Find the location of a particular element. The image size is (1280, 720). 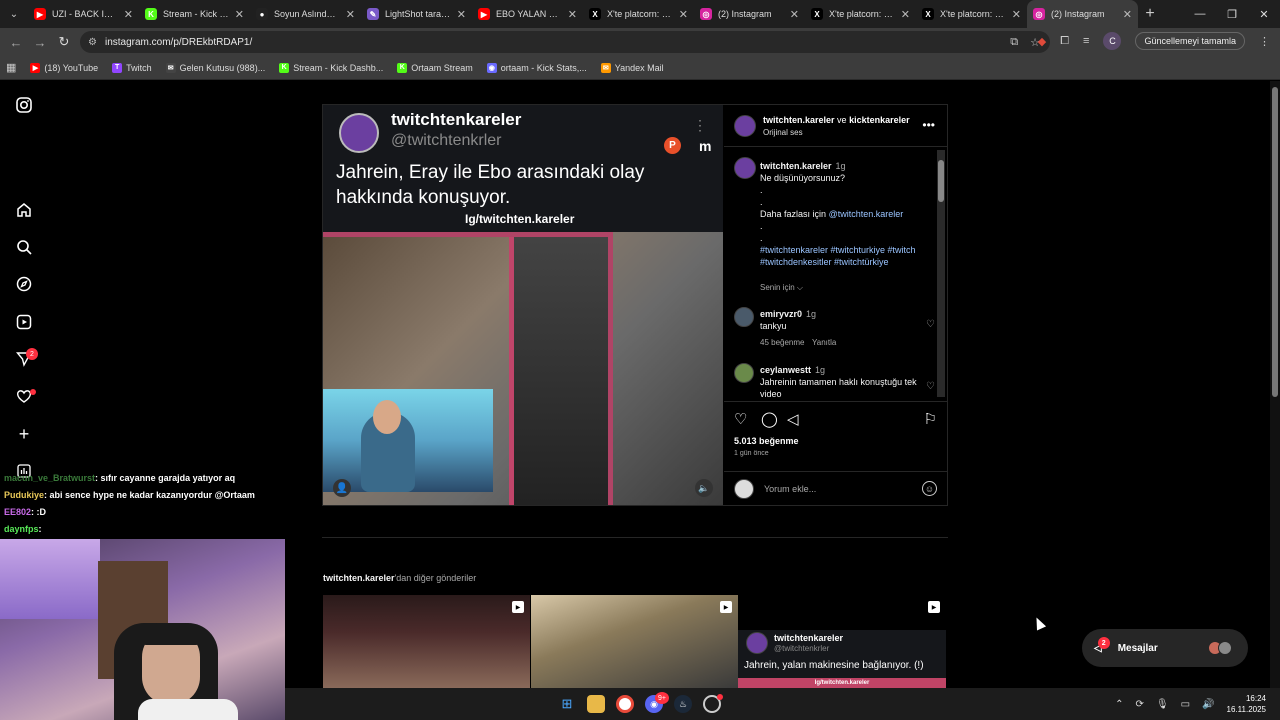

page-scrollbar-thumb is located at coordinates (1275, 242).